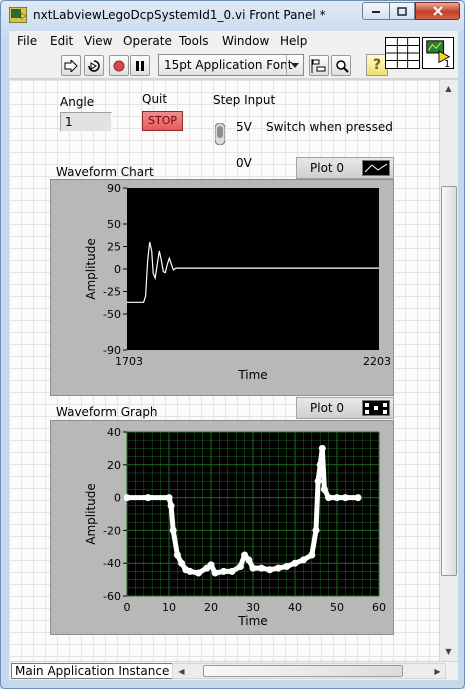 Image resolution: width=465 pixels, height=689 pixels. I want to click on close-button, so click(437, 11).